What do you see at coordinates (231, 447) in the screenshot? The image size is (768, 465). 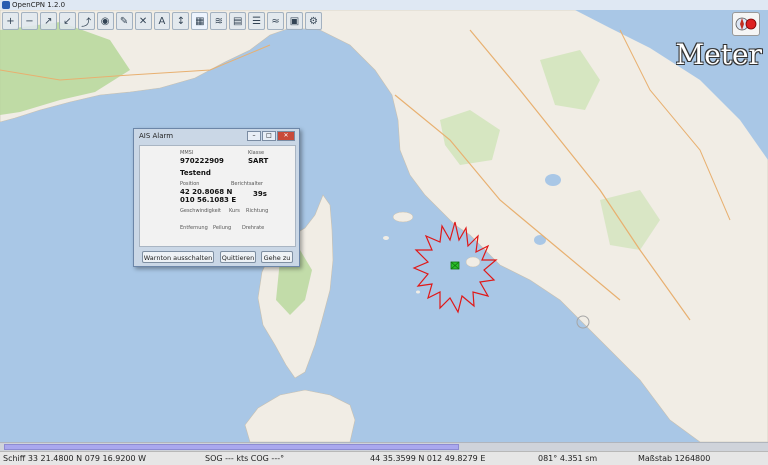 I see `chart-bar-thumb` at bounding box center [231, 447].